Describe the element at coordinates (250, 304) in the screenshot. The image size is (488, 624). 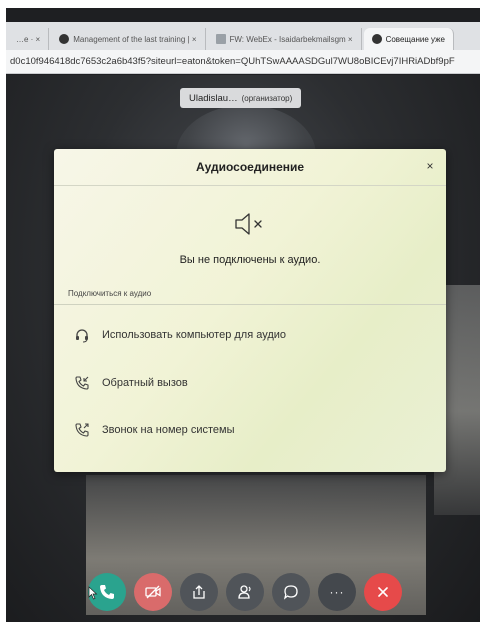
I see `divider` at that location.